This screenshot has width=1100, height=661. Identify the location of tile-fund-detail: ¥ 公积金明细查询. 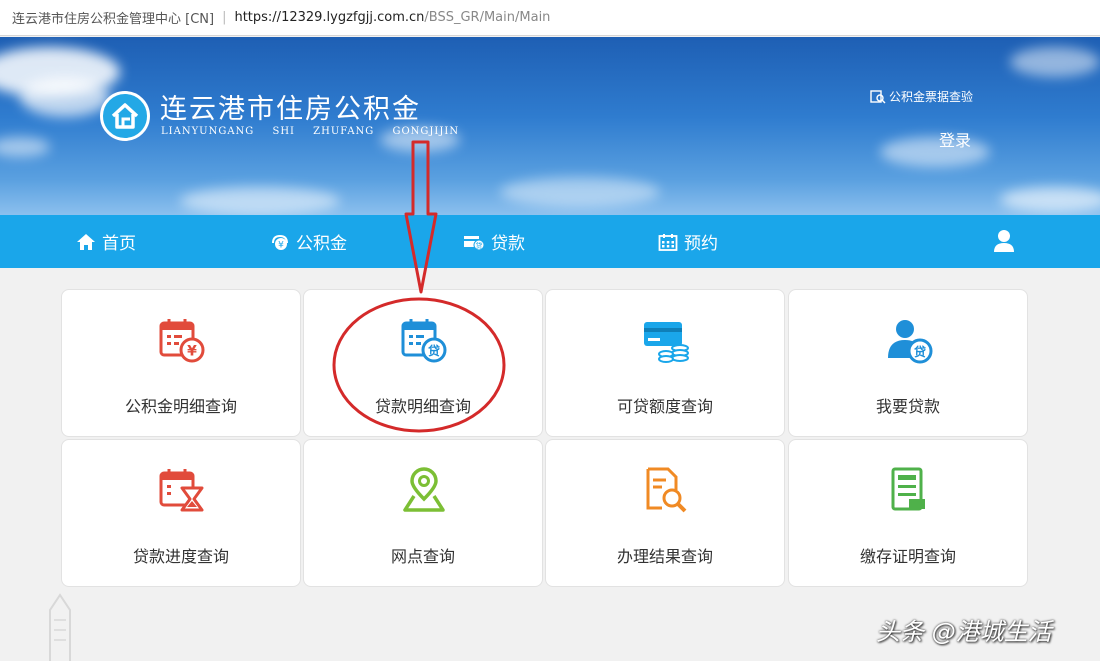
(181, 363).